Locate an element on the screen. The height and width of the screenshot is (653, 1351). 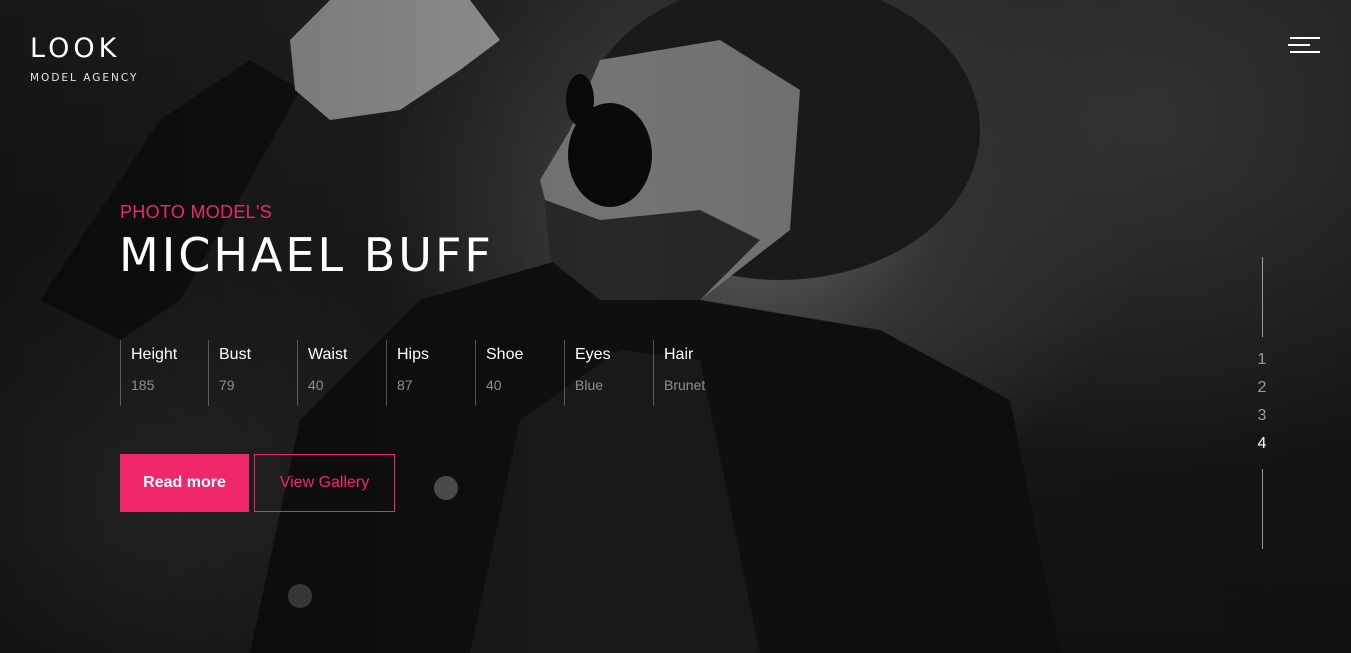
stat-label: Height is located at coordinates (154, 354).